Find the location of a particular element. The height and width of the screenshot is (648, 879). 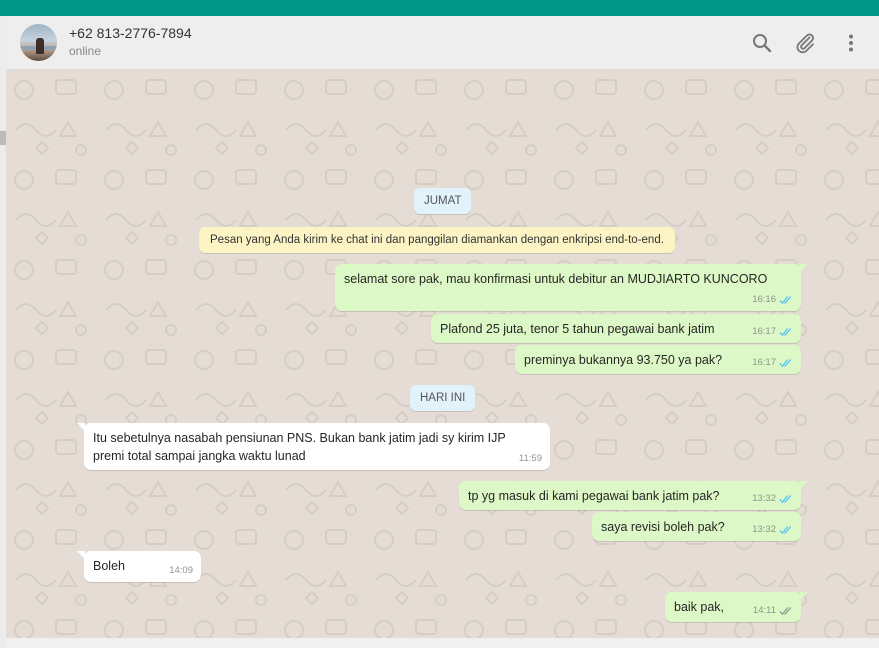

search-icon is located at coordinates (762, 43).